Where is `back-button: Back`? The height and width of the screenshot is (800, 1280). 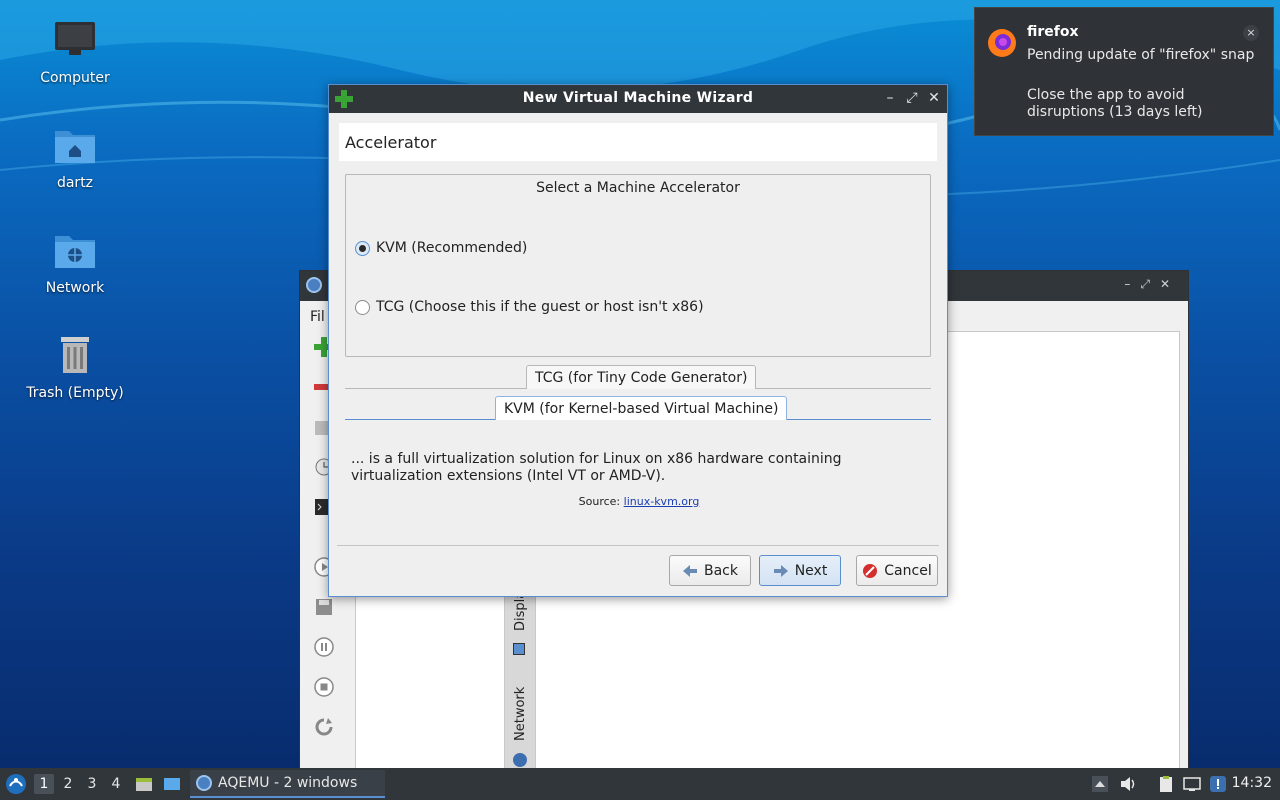
back-button: Back is located at coordinates (710, 570).